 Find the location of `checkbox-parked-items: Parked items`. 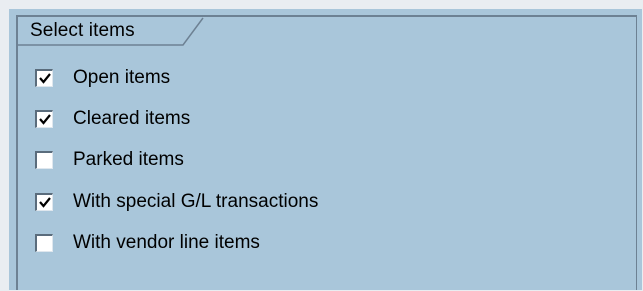

checkbox-parked-items: Parked items is located at coordinates (109, 160).